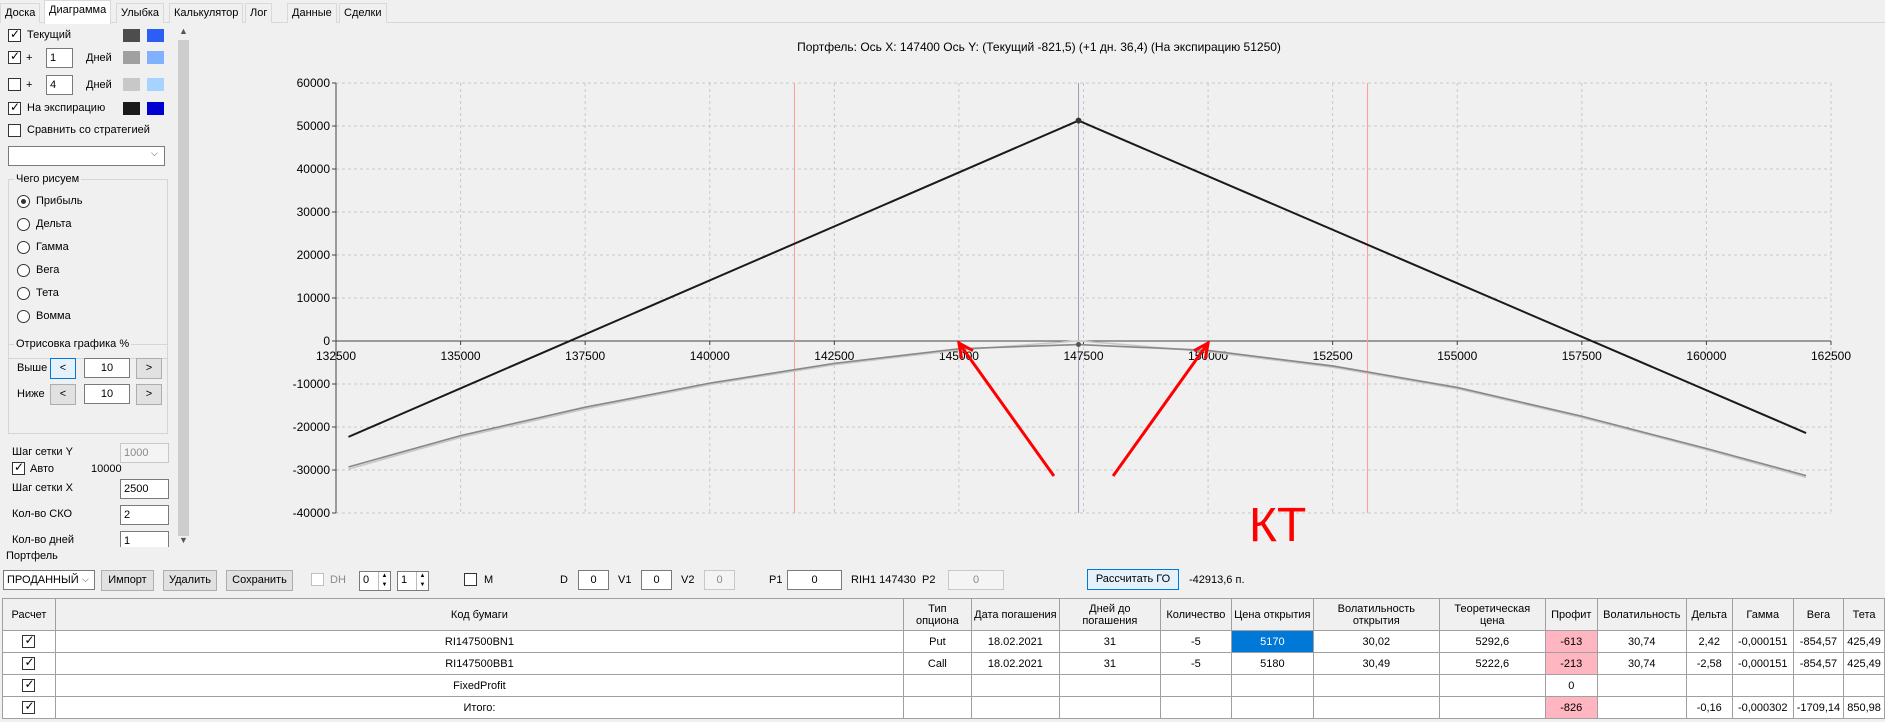 Image resolution: width=1885 pixels, height=722 pixels. Describe the element at coordinates (1133, 579) in the screenshot. I see `calc-go-button: Рассчитать ГО` at that location.